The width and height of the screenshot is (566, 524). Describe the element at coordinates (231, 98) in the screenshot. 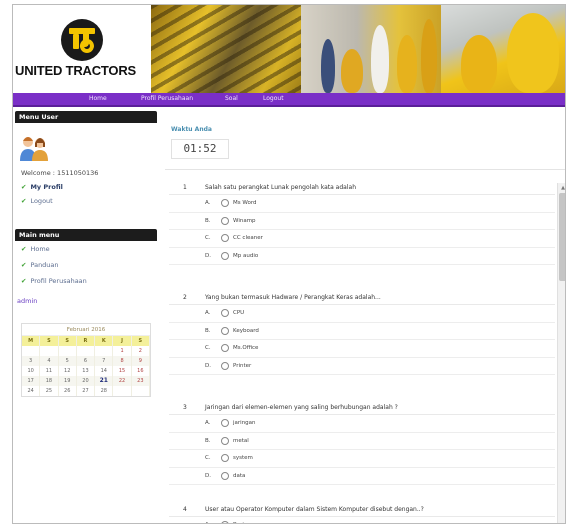

I see `nav-soal: Soal` at that location.